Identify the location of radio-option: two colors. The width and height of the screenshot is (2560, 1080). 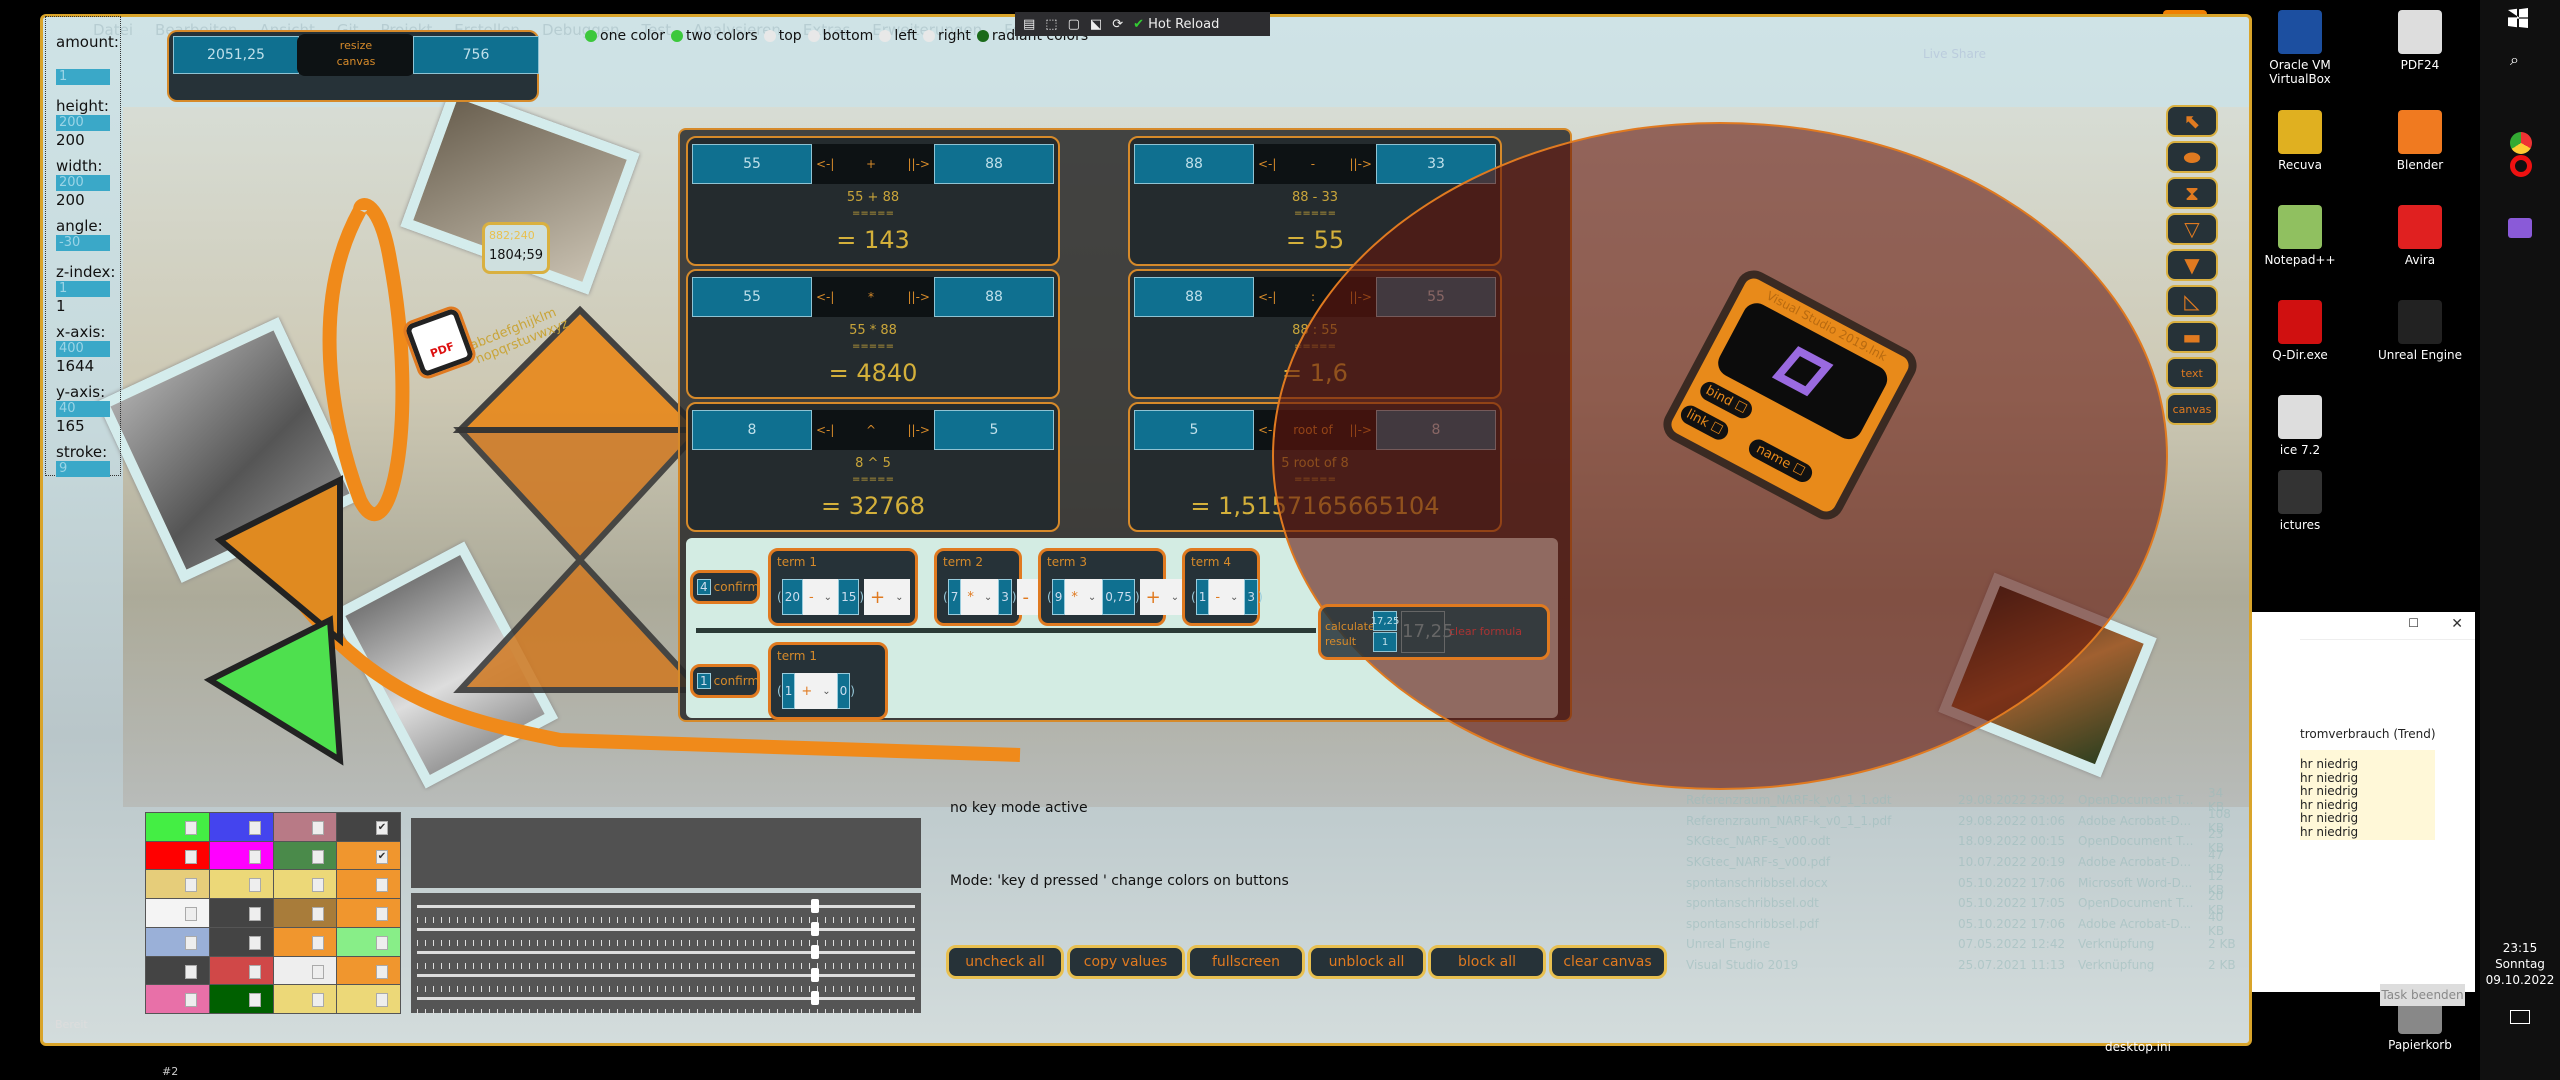
(714, 36).